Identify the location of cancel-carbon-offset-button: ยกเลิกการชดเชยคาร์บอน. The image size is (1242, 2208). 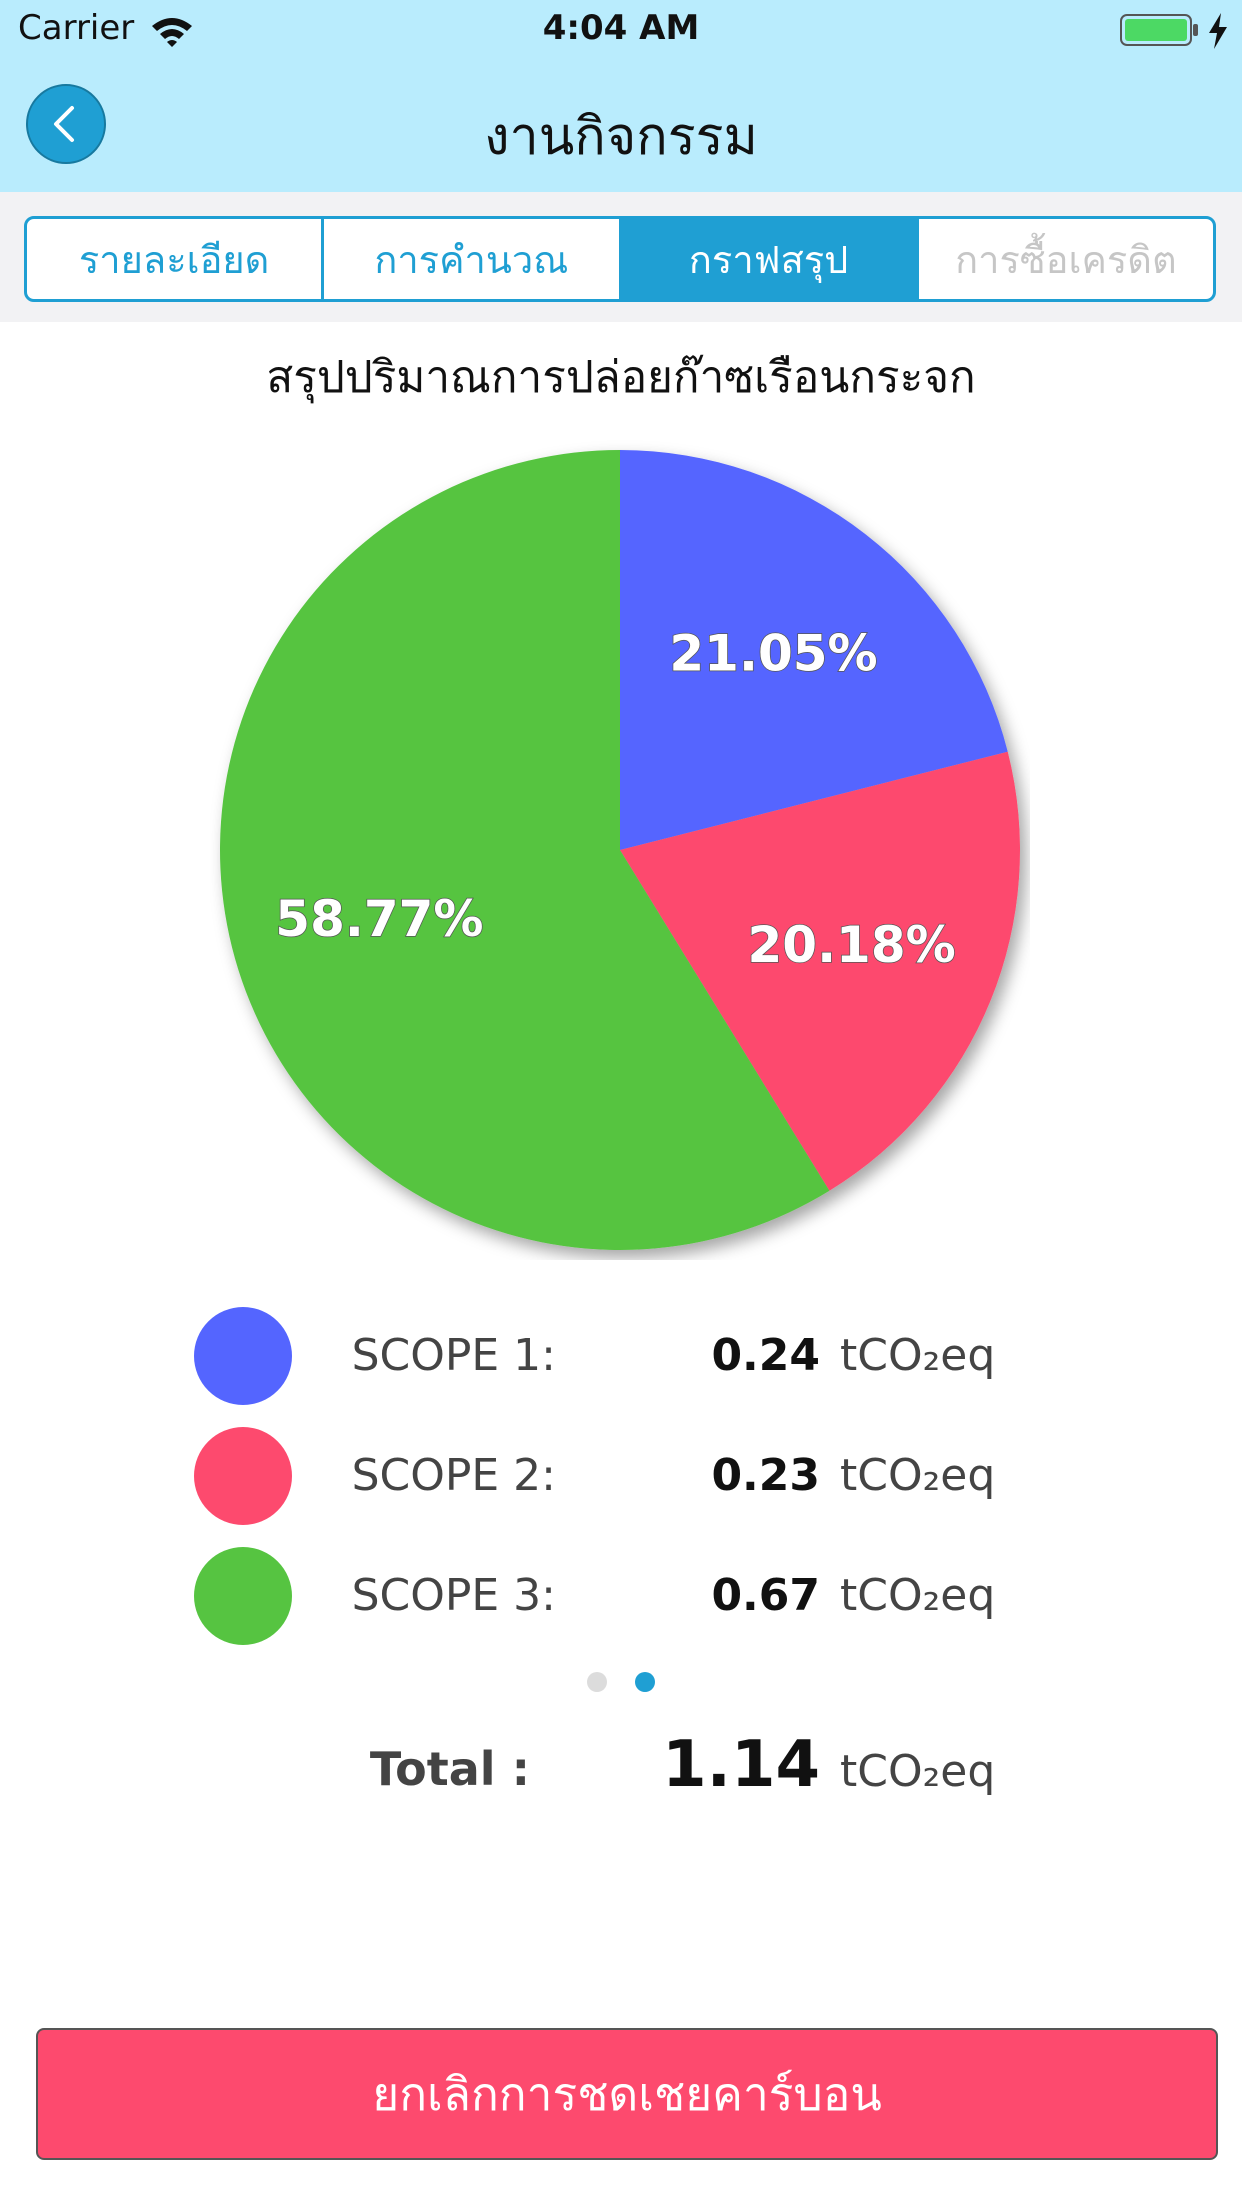
(627, 2094).